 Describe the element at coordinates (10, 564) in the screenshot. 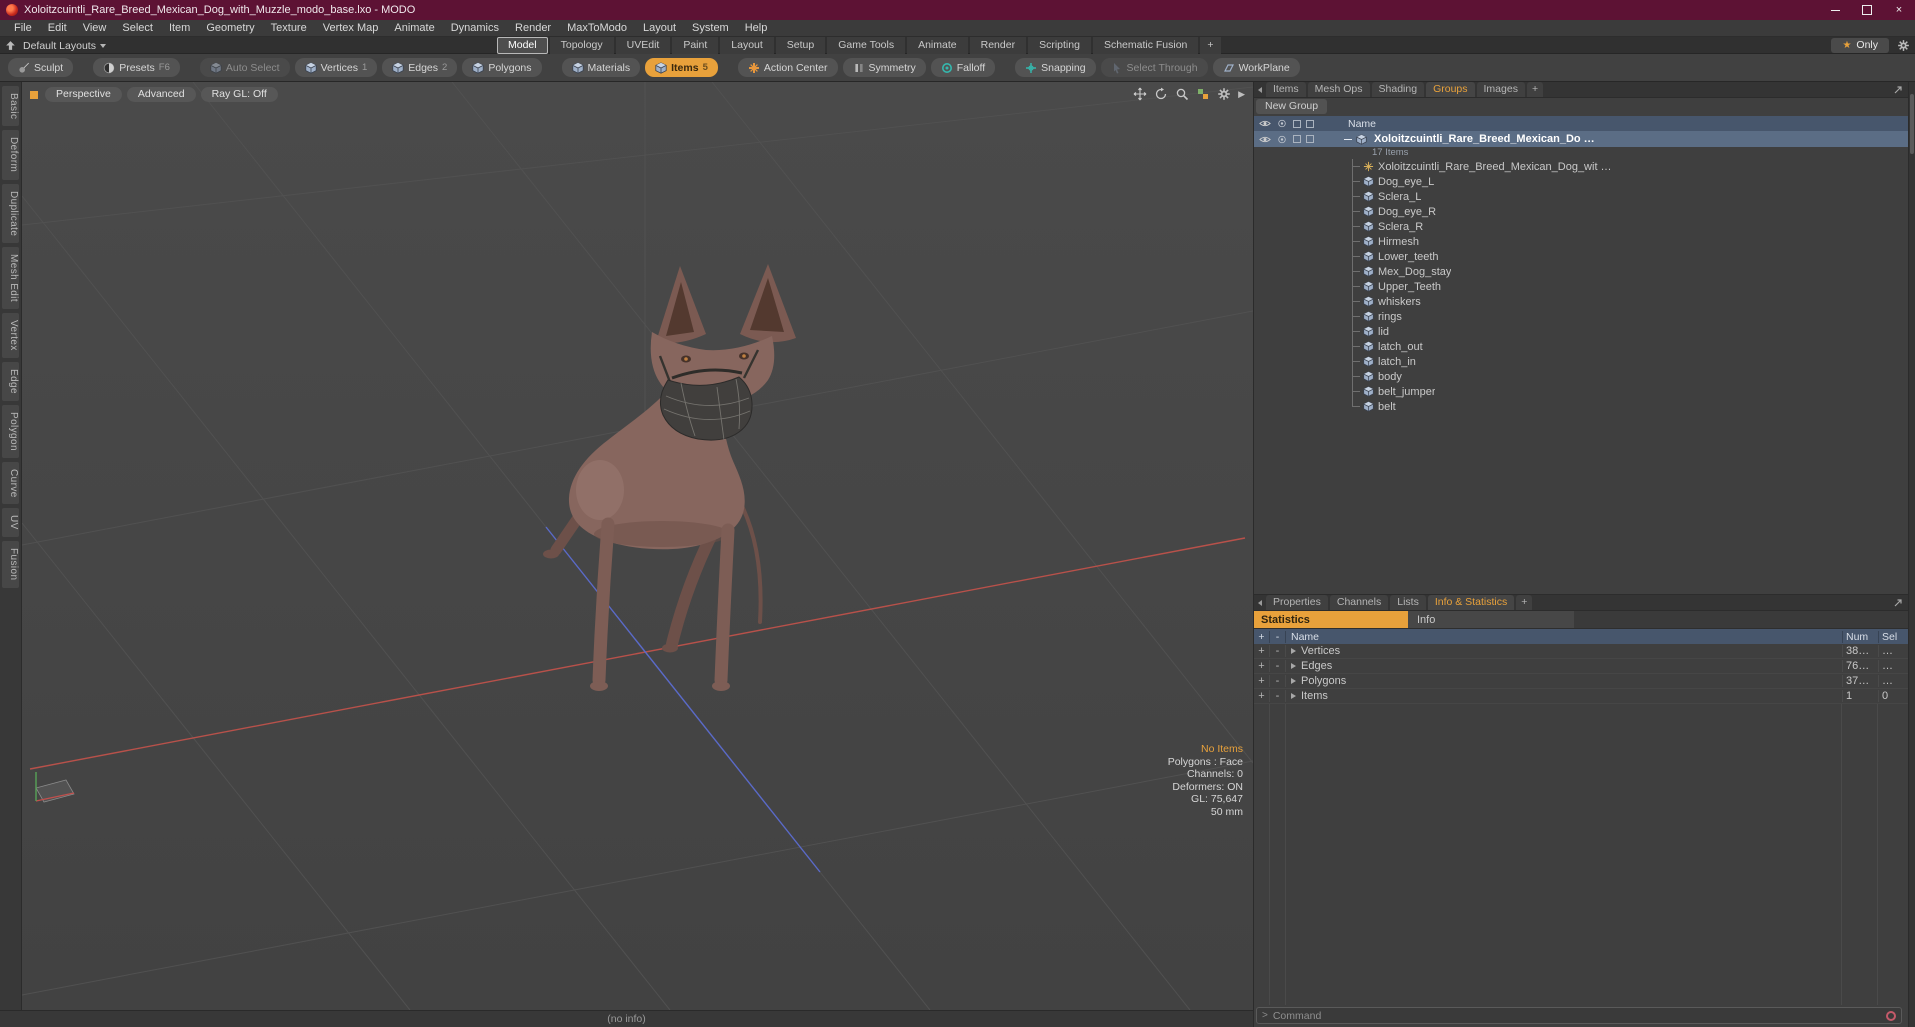

I see `sidebar-tab-fusion: Fusion` at that location.